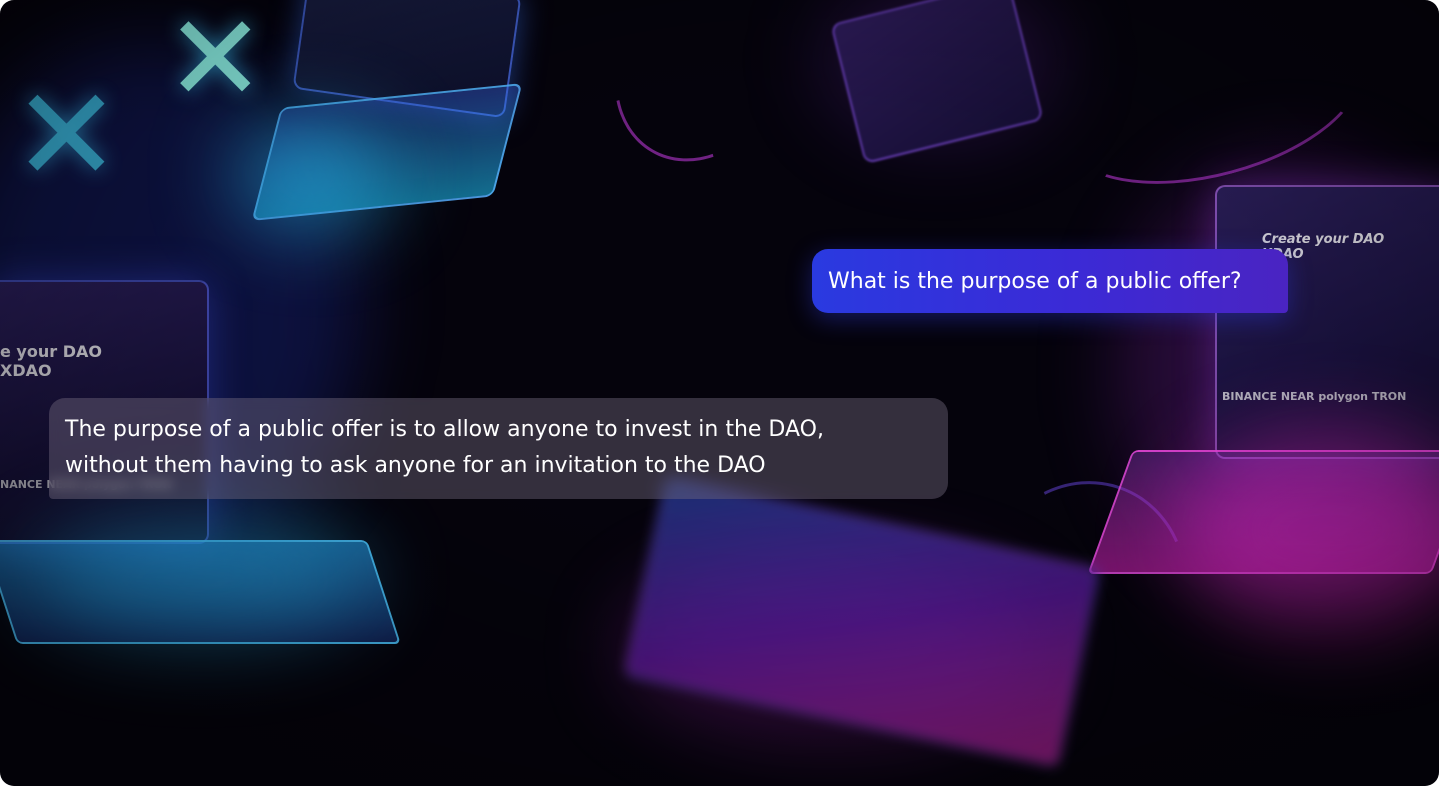 This screenshot has width=1439, height=786. I want to click on background-laptop-right, so click(1327, 322).